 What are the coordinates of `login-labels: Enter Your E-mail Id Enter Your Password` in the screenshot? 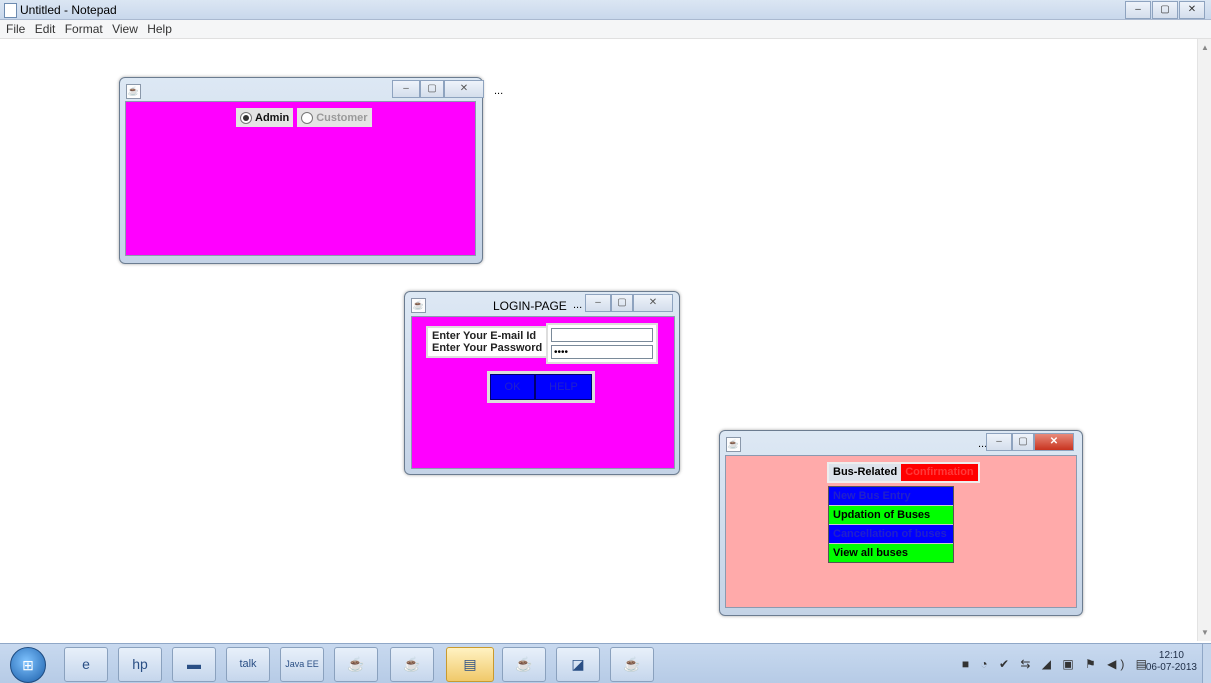 It's located at (487, 342).